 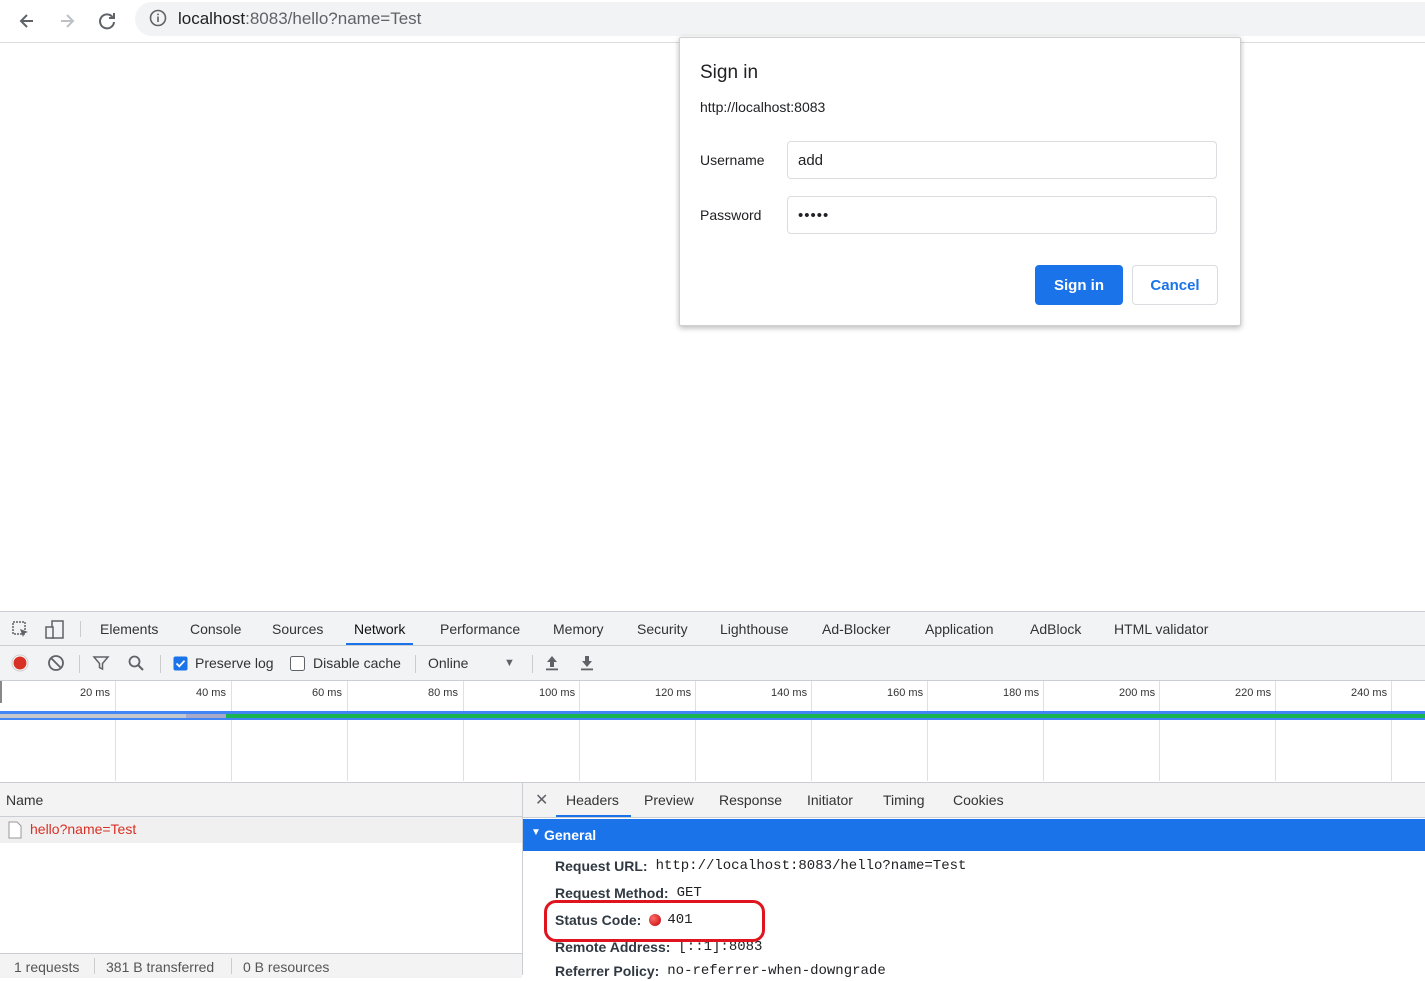 What do you see at coordinates (712, 663) in the screenshot?
I see `network-controls-bar: Preserve log Disable cache Online ▼` at bounding box center [712, 663].